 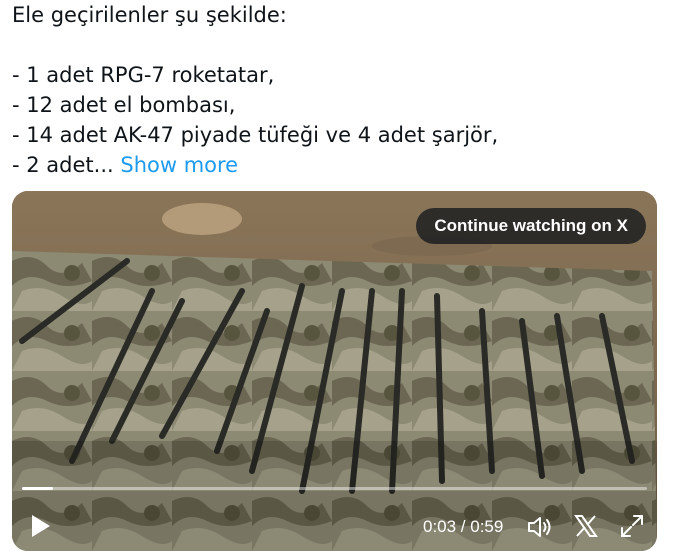 I want to click on progress-fill, so click(x=38, y=488).